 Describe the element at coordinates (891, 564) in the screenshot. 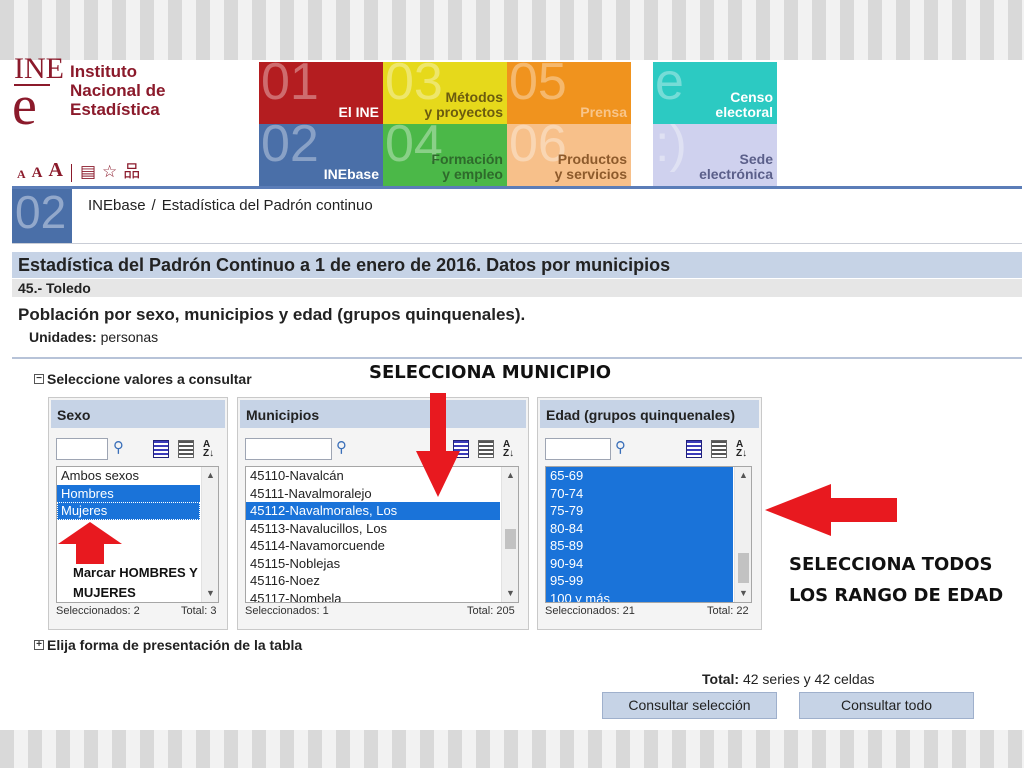

I see `annotation-select-ages-line-1: SELECCIONA TODOS` at that location.